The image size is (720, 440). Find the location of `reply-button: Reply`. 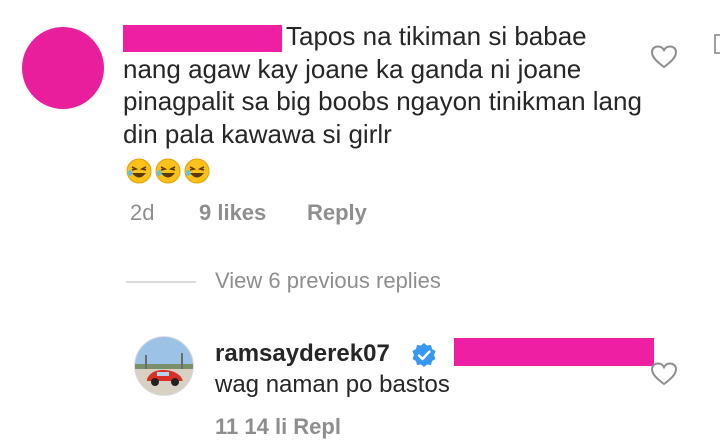

reply-button: Reply is located at coordinates (337, 213).